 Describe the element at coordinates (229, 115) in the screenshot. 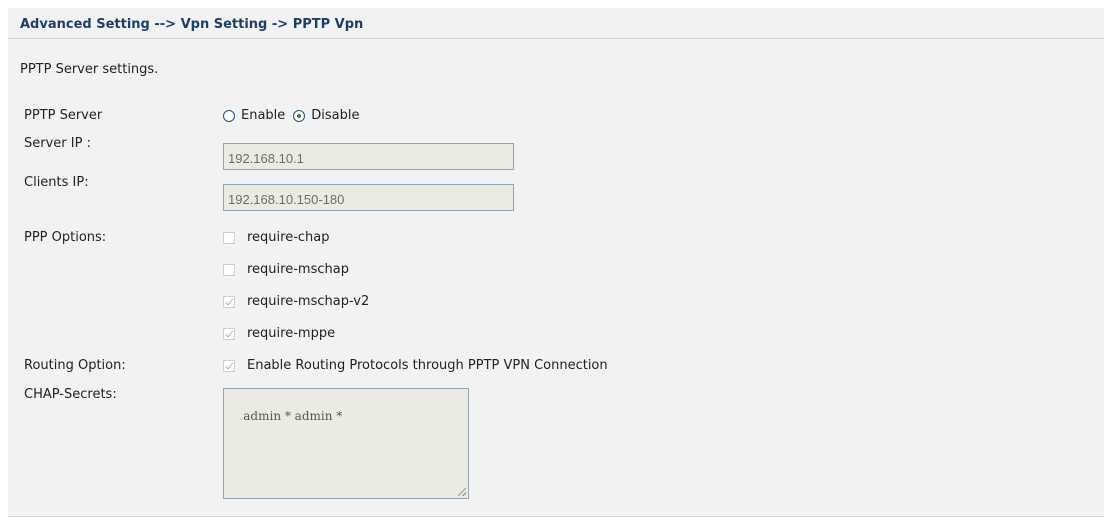

I see `enable-radio` at that location.